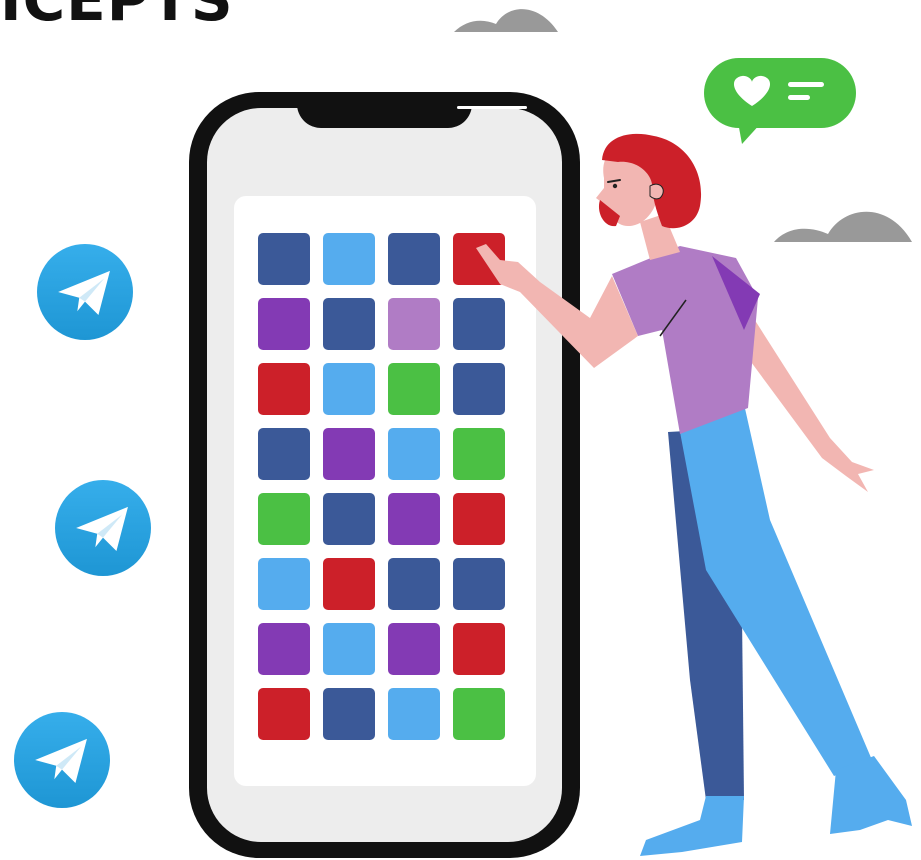  I want to click on far-shoe, so click(692, 826).